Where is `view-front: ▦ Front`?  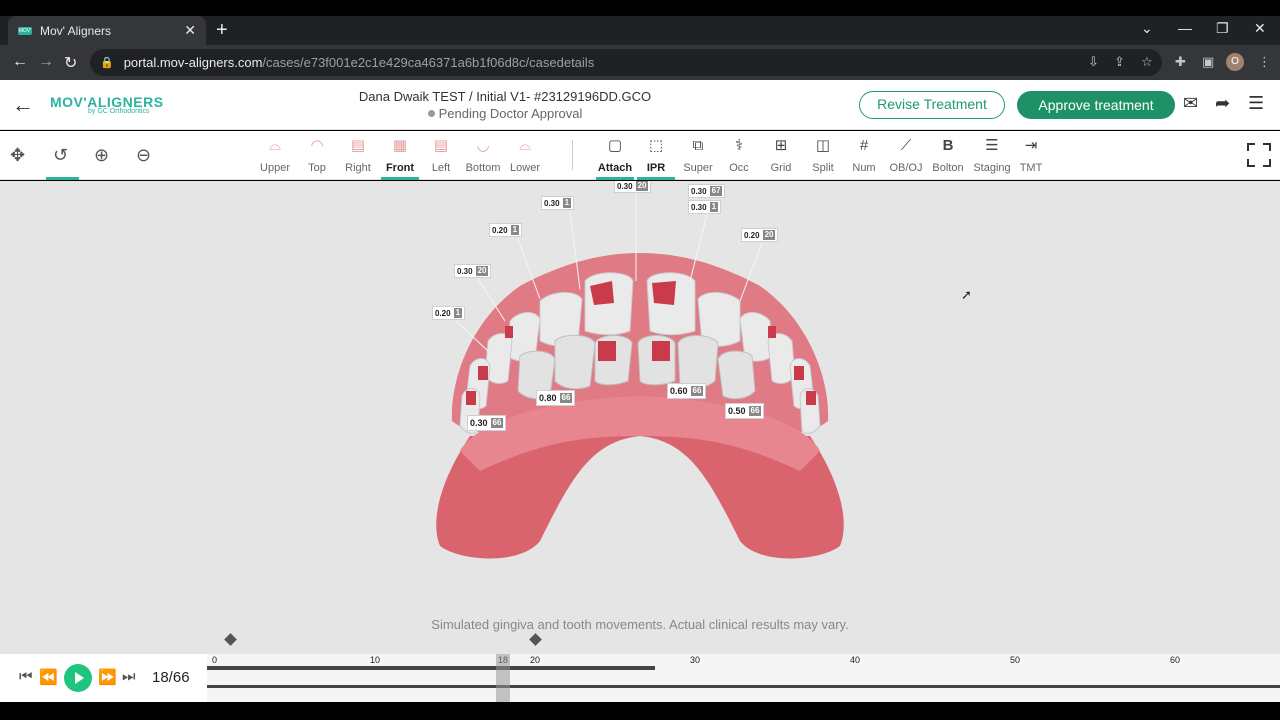 view-front: ▦ Front is located at coordinates (400, 157).